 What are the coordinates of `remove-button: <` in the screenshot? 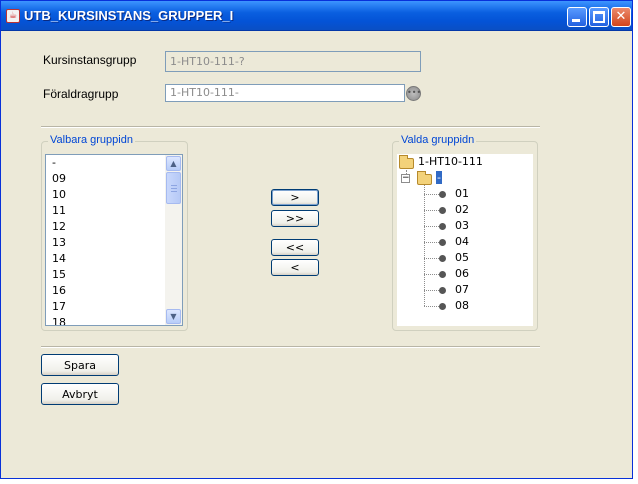 It's located at (295, 267).